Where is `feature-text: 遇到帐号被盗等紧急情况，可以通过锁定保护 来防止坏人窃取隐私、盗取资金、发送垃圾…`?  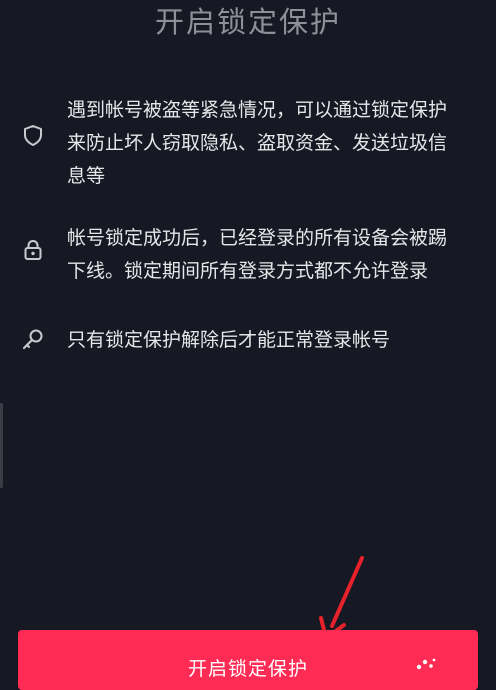 feature-text: 遇到帐号被盗等紧急情况，可以通过锁定保护 来防止坏人窃取隐私、盗取资金、发送垃圾… is located at coordinates (272, 143).